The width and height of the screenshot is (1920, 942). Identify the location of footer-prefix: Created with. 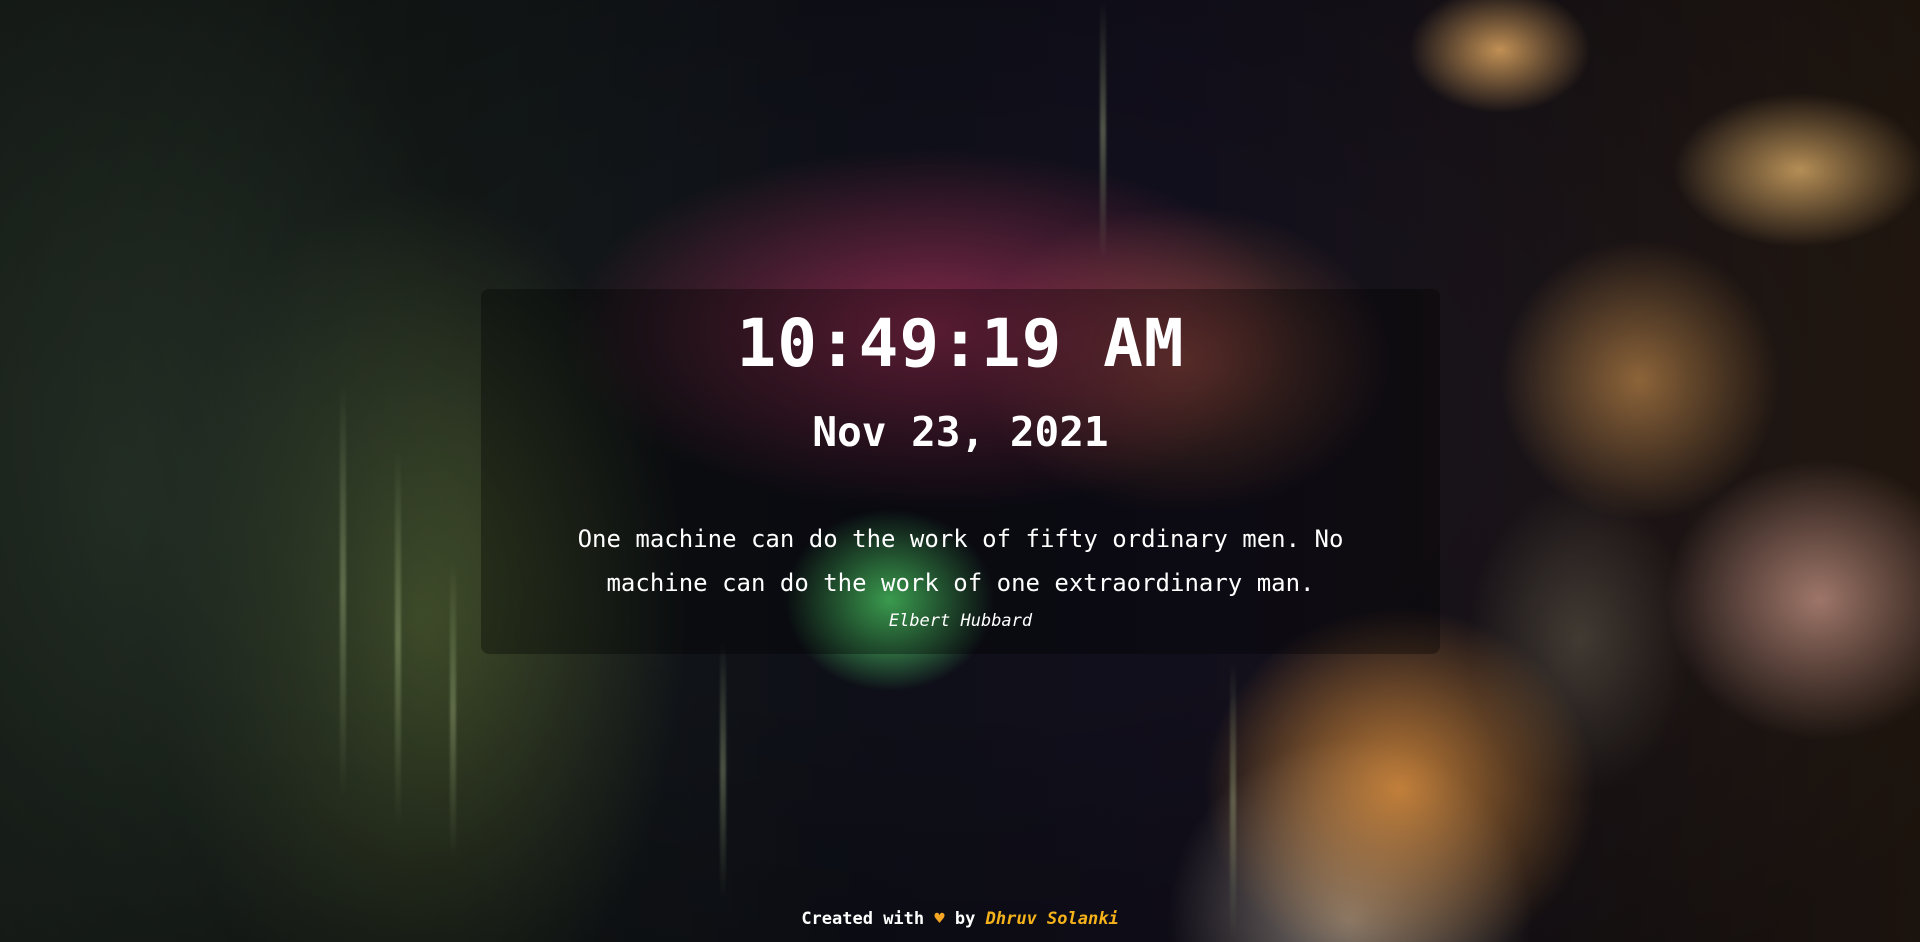
(863, 919).